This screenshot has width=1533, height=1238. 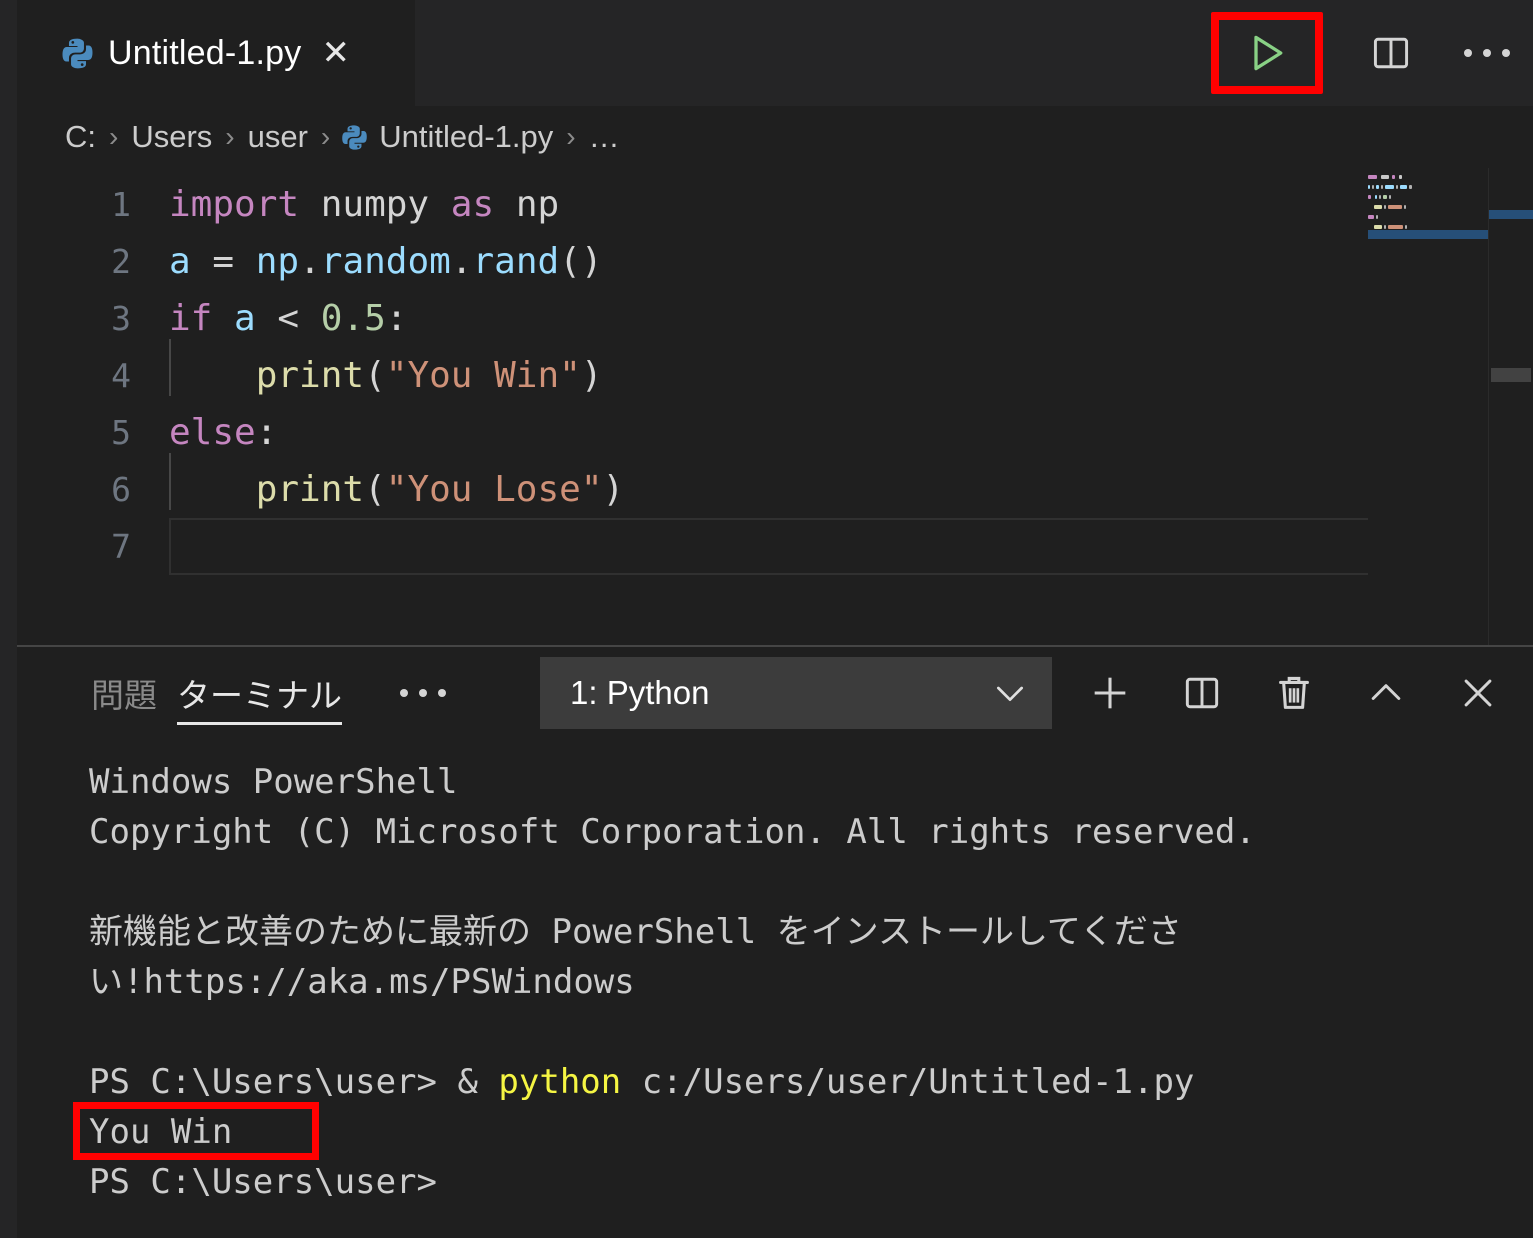 What do you see at coordinates (335, 53) in the screenshot?
I see `close-icon: ✕` at bounding box center [335, 53].